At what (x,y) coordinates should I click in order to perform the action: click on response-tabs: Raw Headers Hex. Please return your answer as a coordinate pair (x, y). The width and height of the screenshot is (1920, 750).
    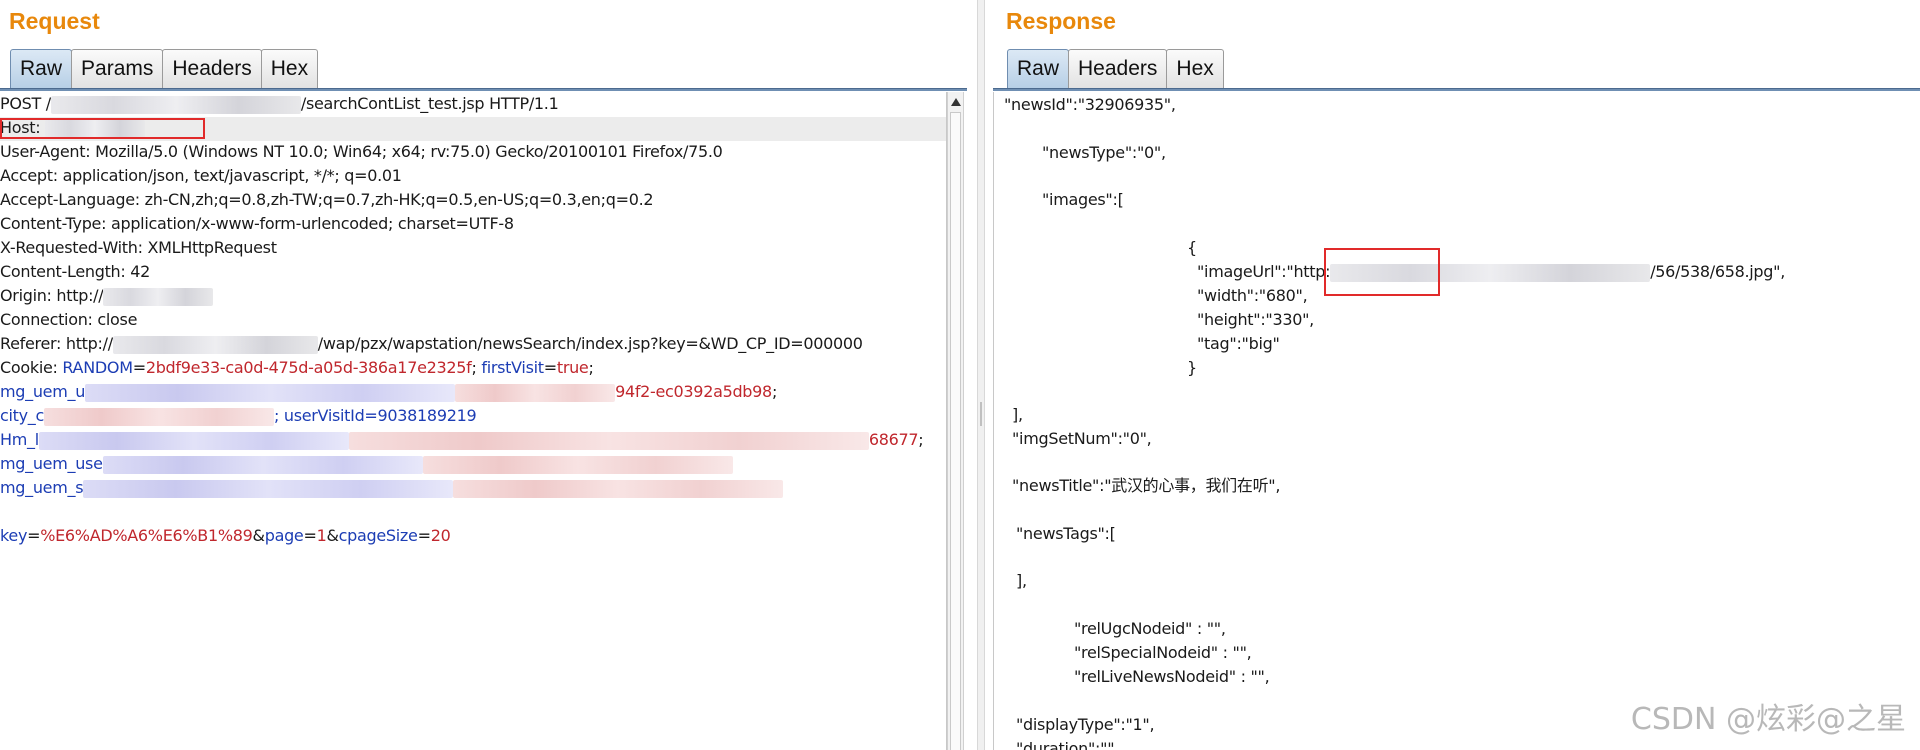
    Looking at the image, I should click on (1115, 68).